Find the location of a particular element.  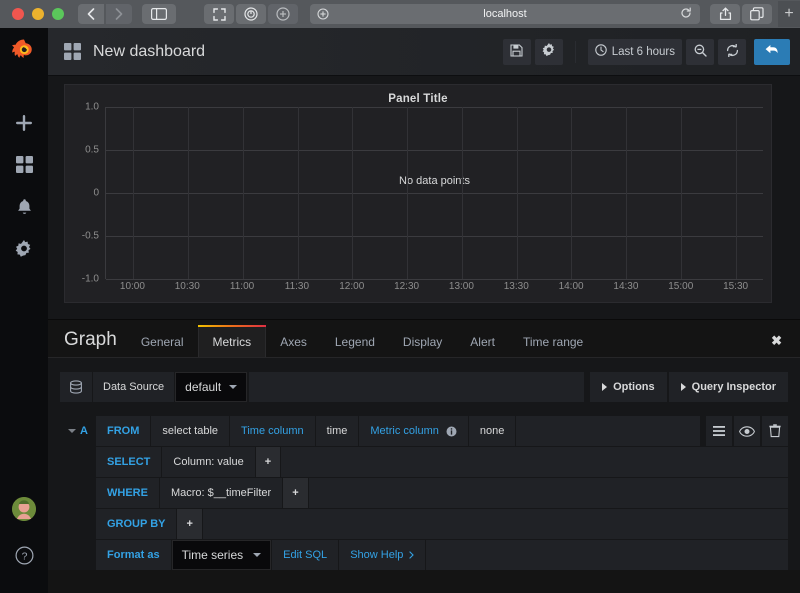

sidebar-item-alerting is located at coordinates (24, 209).